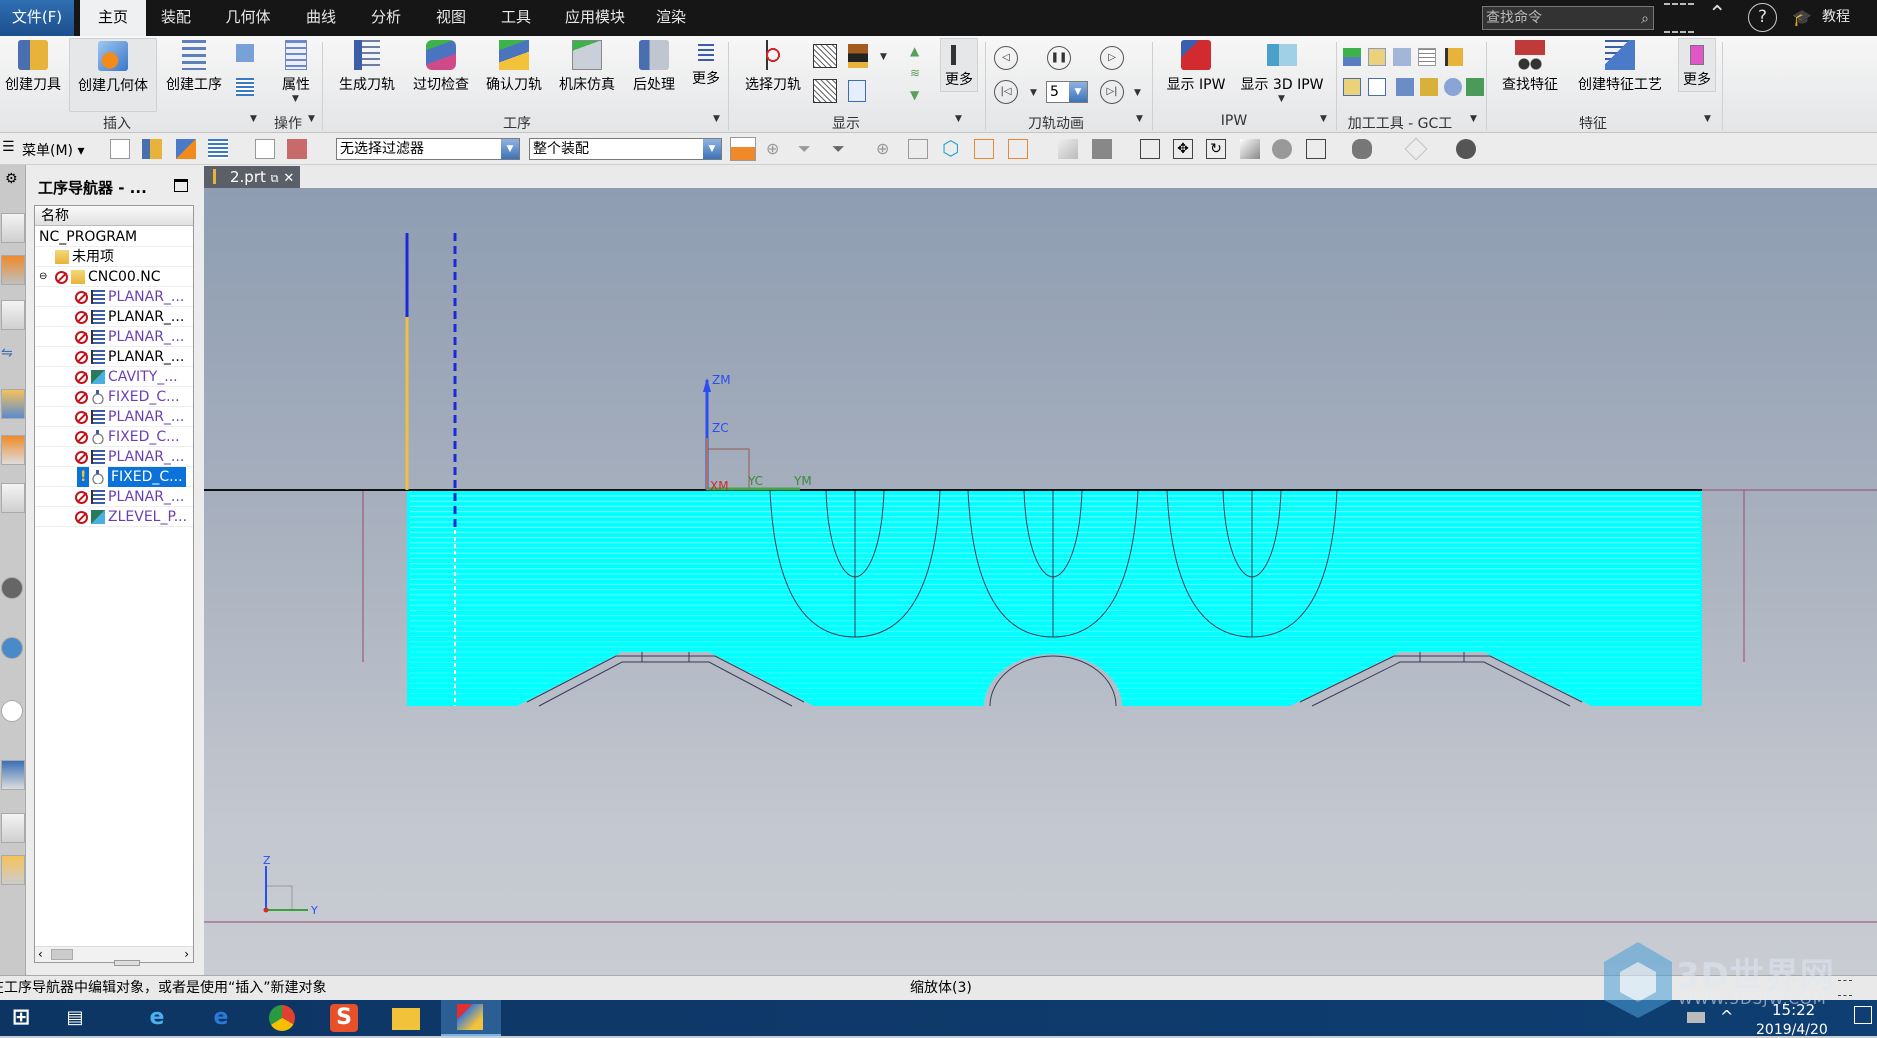 The image size is (1877, 1038). What do you see at coordinates (451, 18) in the screenshot?
I see `tab-view: 视图` at bounding box center [451, 18].